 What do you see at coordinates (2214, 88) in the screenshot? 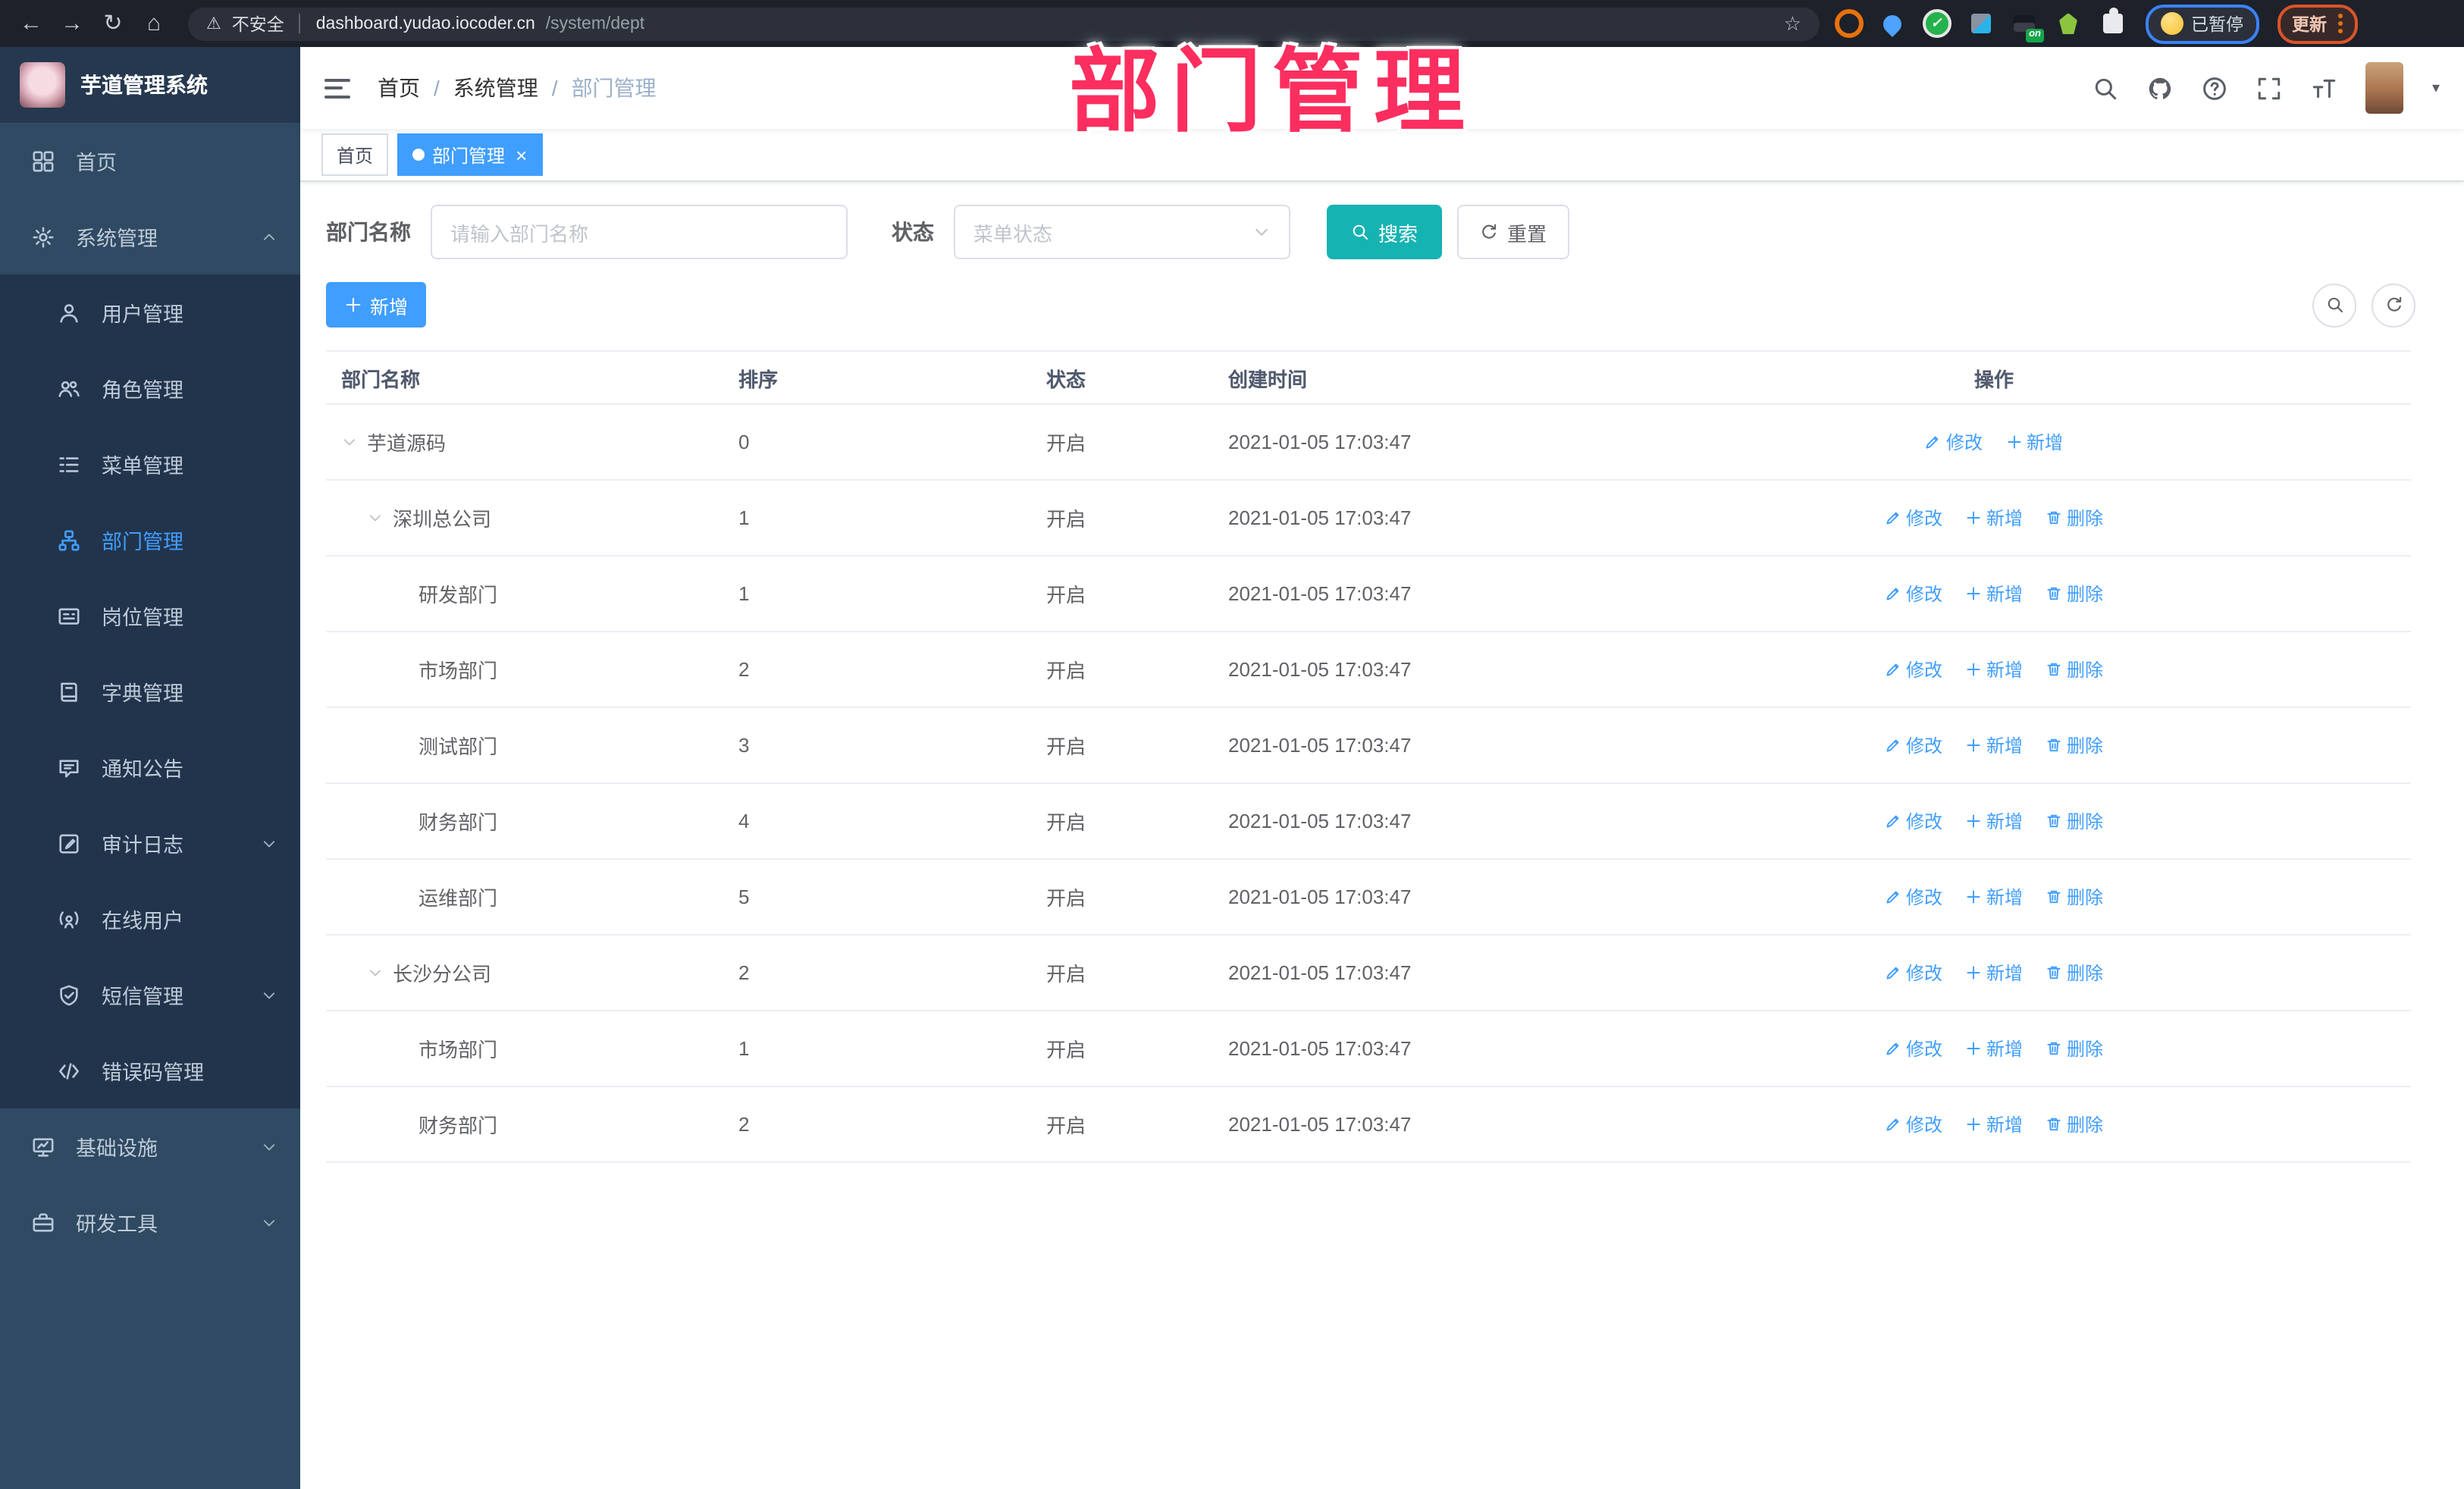
I see `help-icon` at bounding box center [2214, 88].